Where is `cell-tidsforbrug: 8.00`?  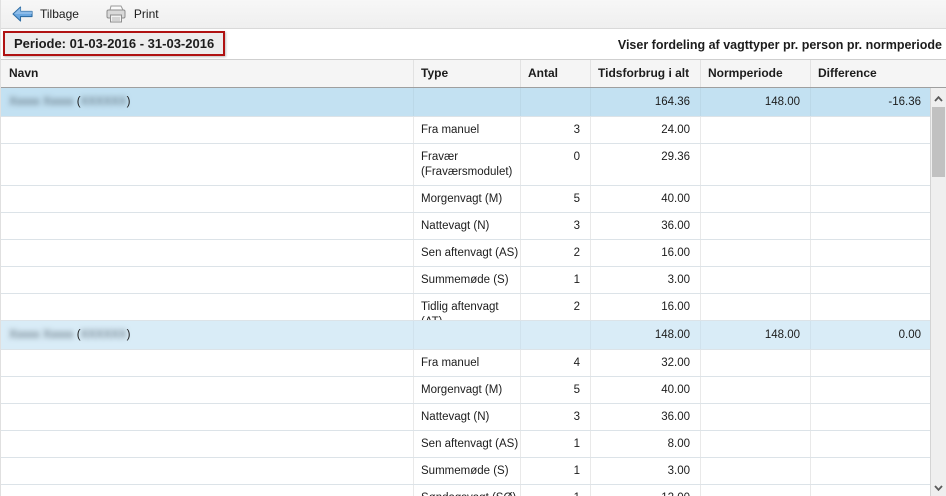 cell-tidsforbrug: 8.00 is located at coordinates (646, 444).